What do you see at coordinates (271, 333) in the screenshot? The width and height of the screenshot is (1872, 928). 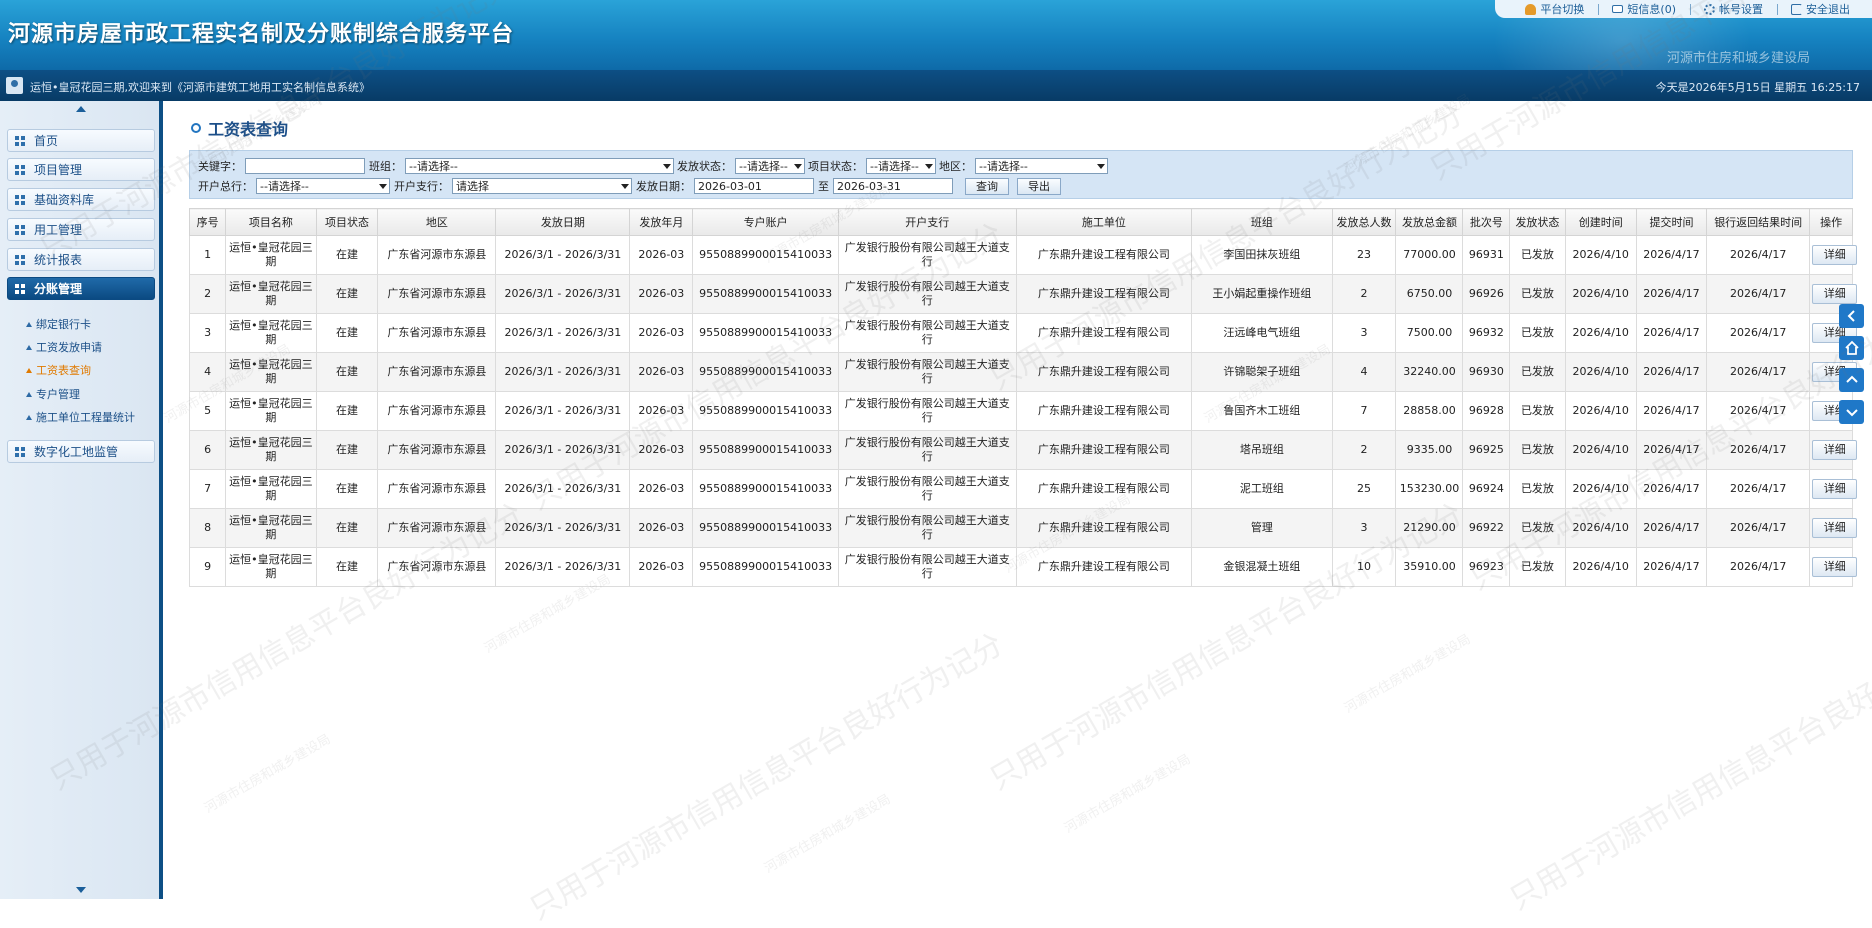 I see `table-cell: 运恒•皇冠花园三期` at bounding box center [271, 333].